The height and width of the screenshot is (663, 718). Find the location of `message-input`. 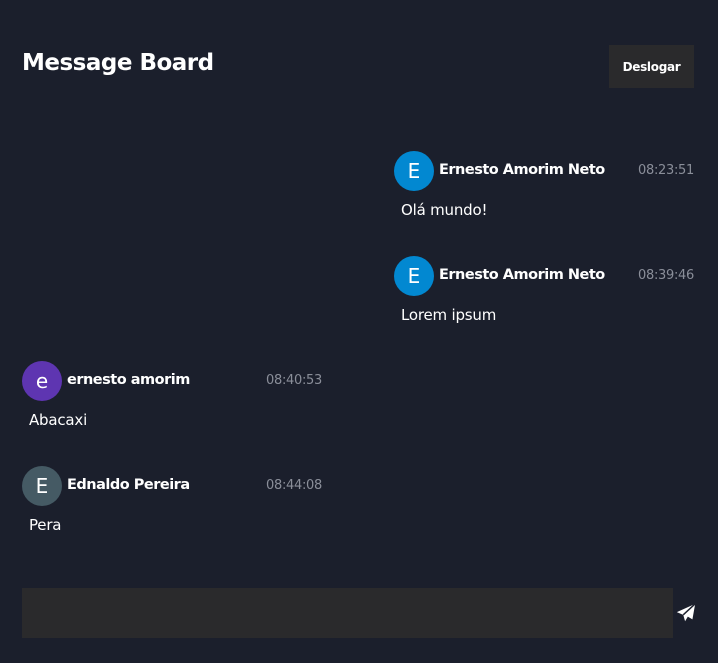

message-input is located at coordinates (347, 613).